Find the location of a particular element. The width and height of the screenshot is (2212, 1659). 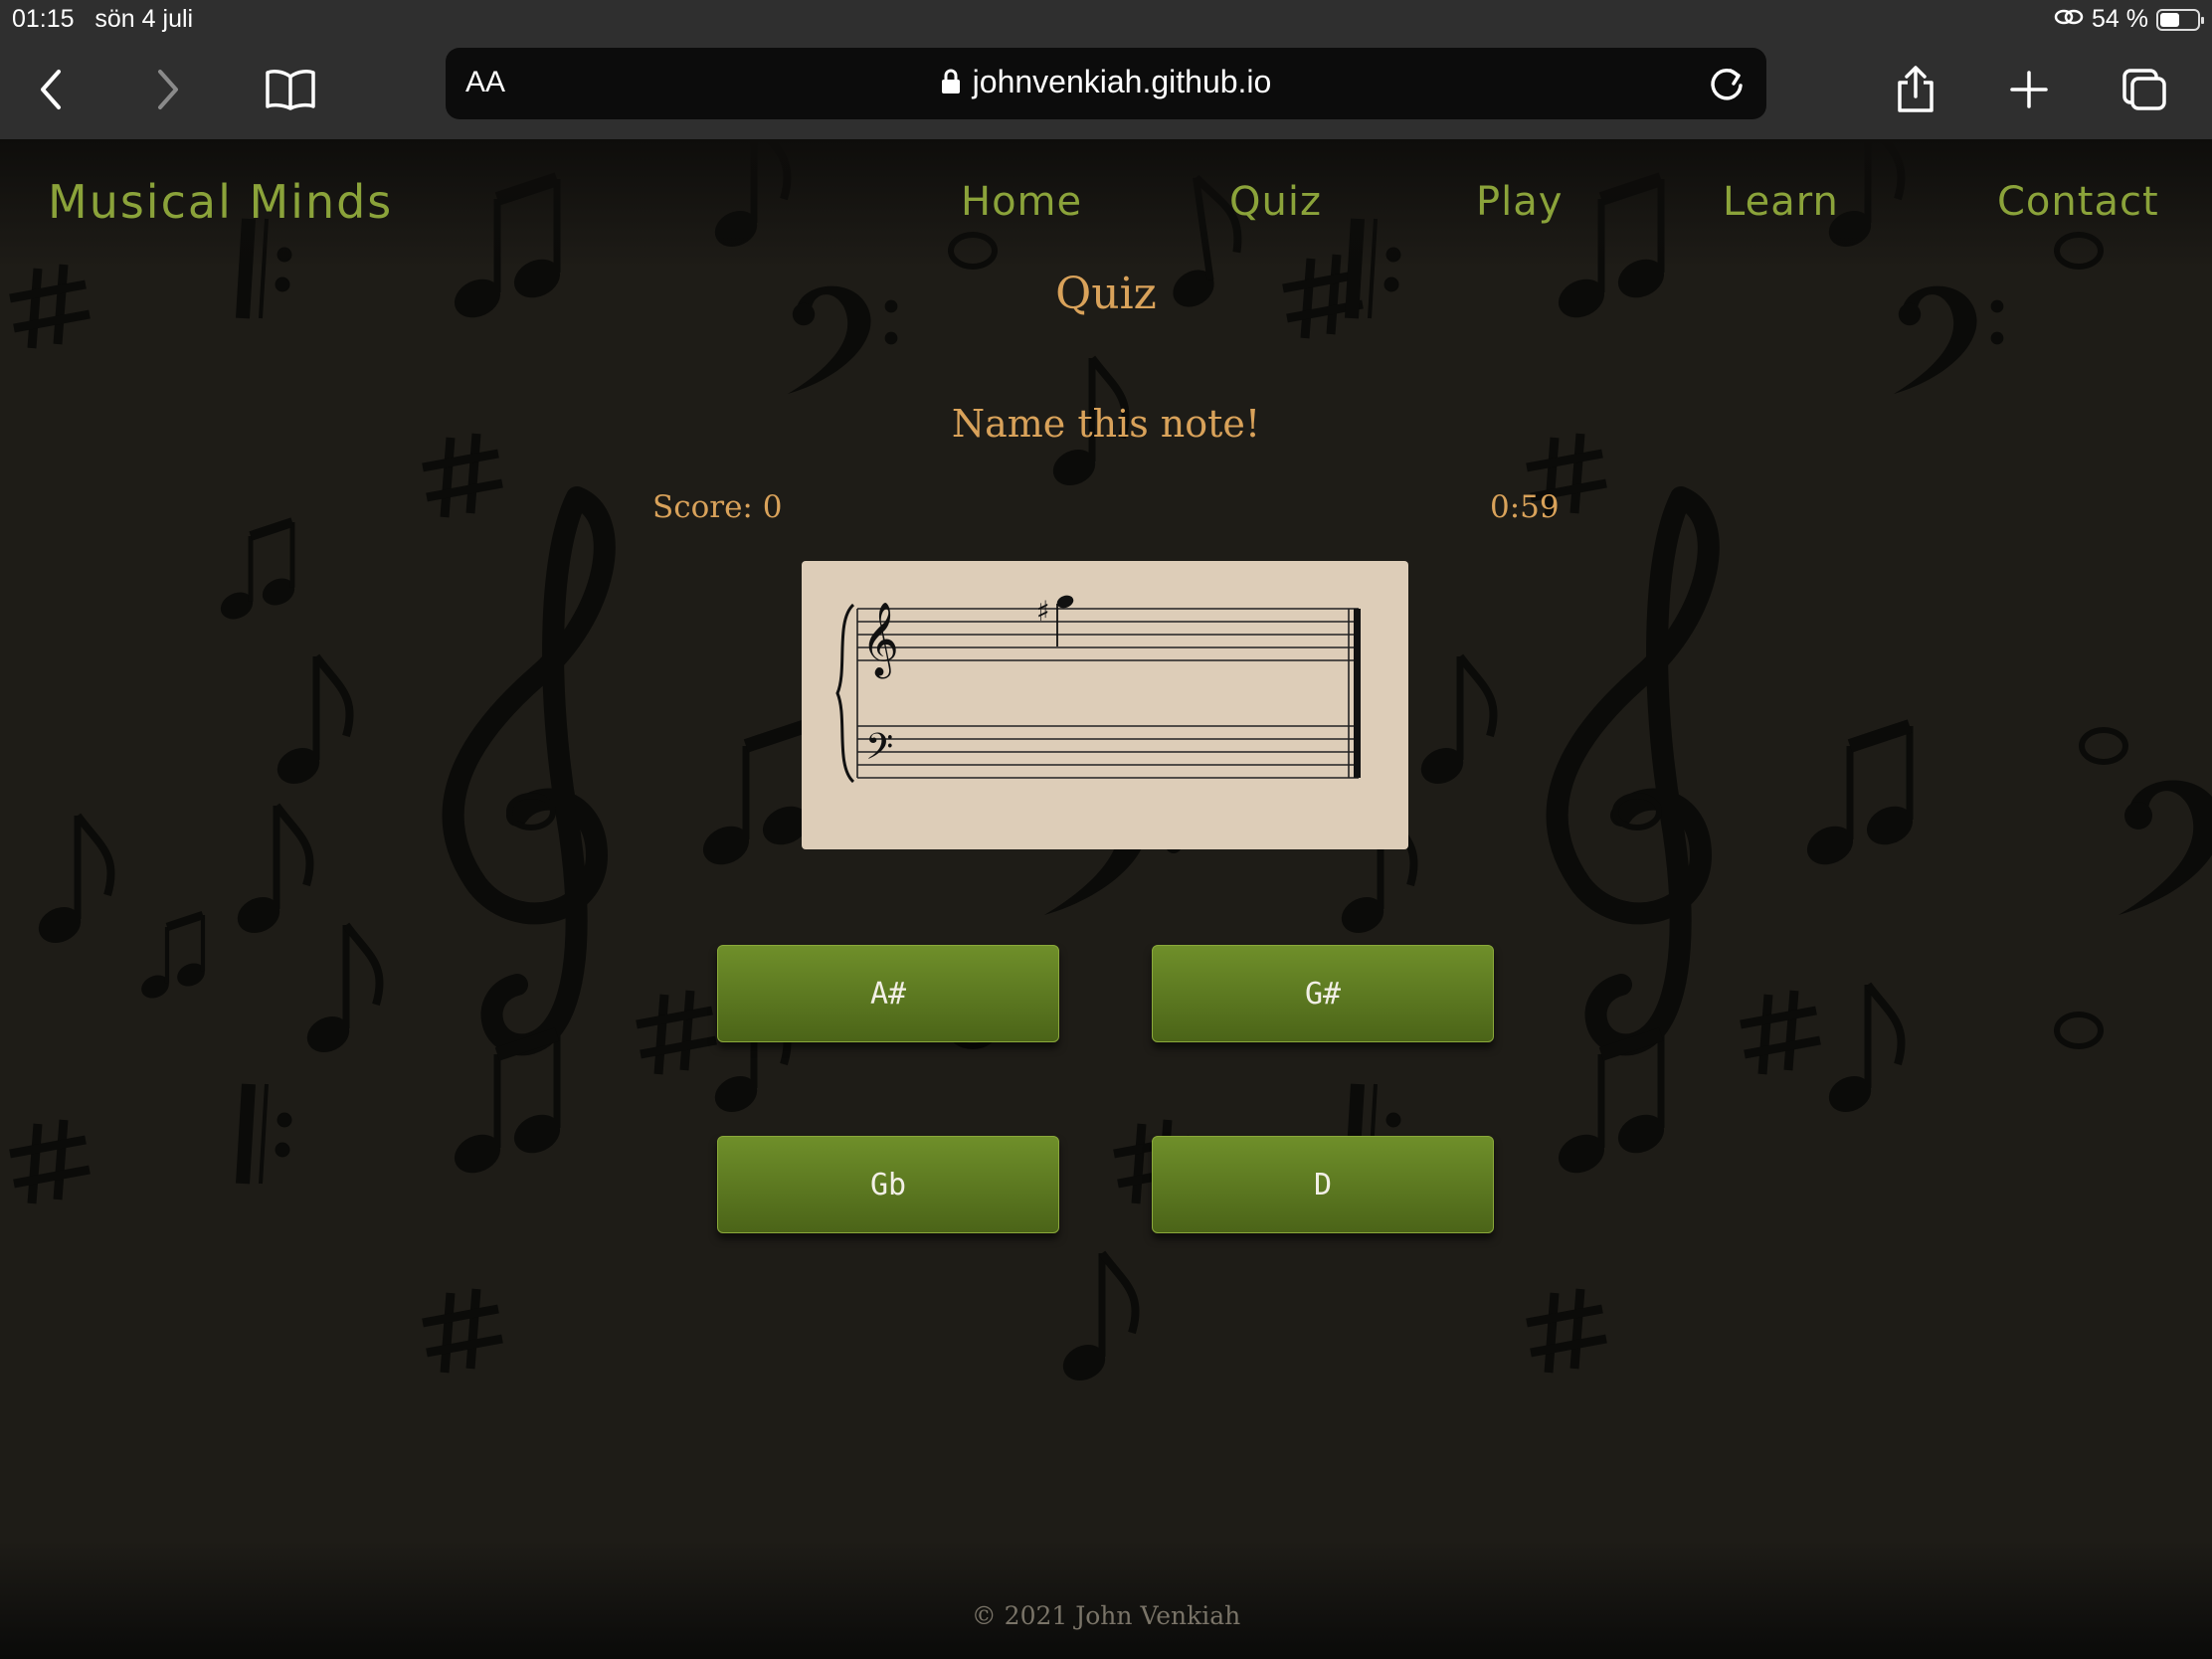

status-right: 54 % is located at coordinates (2129, 19).